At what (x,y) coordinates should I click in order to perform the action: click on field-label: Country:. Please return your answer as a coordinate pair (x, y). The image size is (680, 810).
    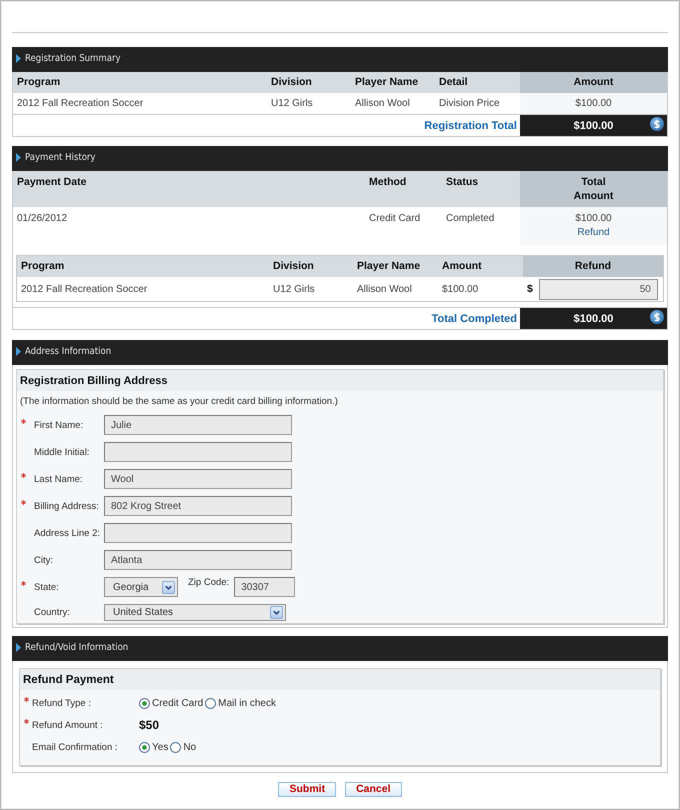
    Looking at the image, I should click on (52, 612).